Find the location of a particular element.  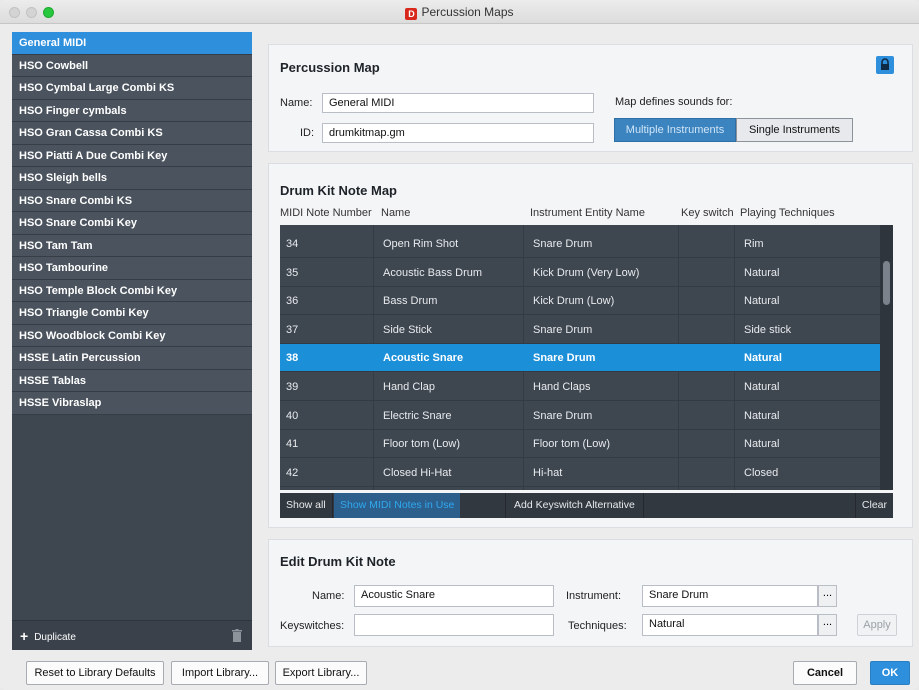

trash-icon is located at coordinates (237, 635).